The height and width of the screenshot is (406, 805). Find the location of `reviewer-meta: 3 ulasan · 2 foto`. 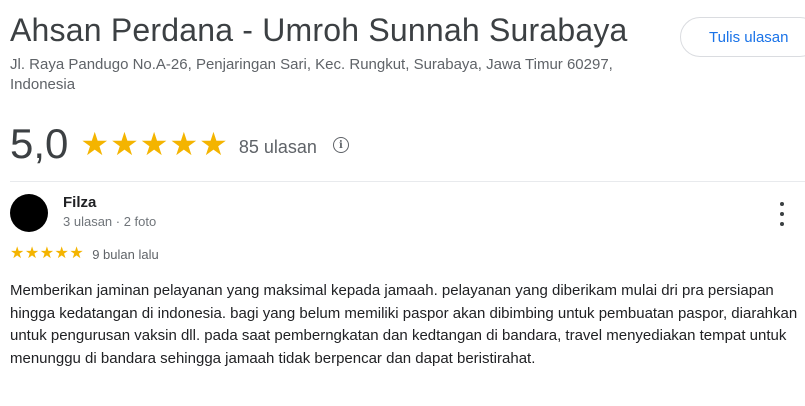

reviewer-meta: 3 ulasan · 2 foto is located at coordinates (110, 221).